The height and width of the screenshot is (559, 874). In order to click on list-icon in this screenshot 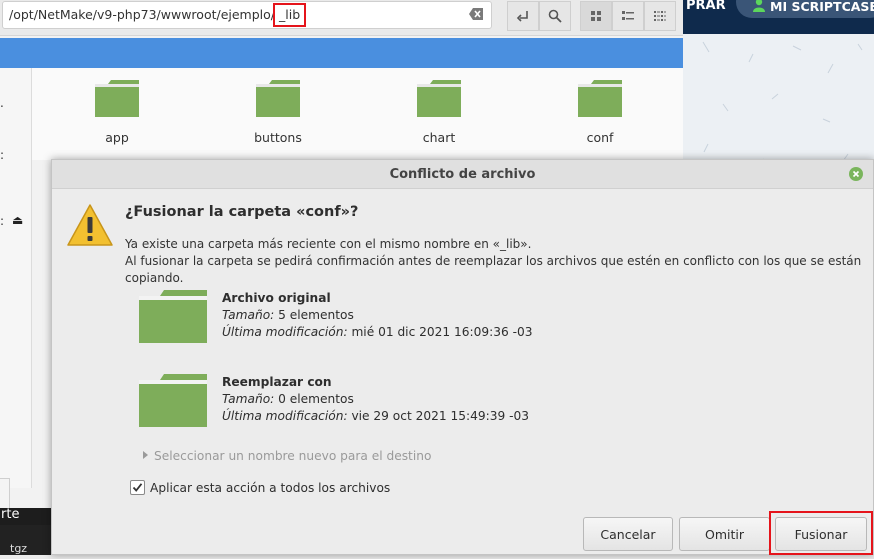, I will do `click(628, 15)`.